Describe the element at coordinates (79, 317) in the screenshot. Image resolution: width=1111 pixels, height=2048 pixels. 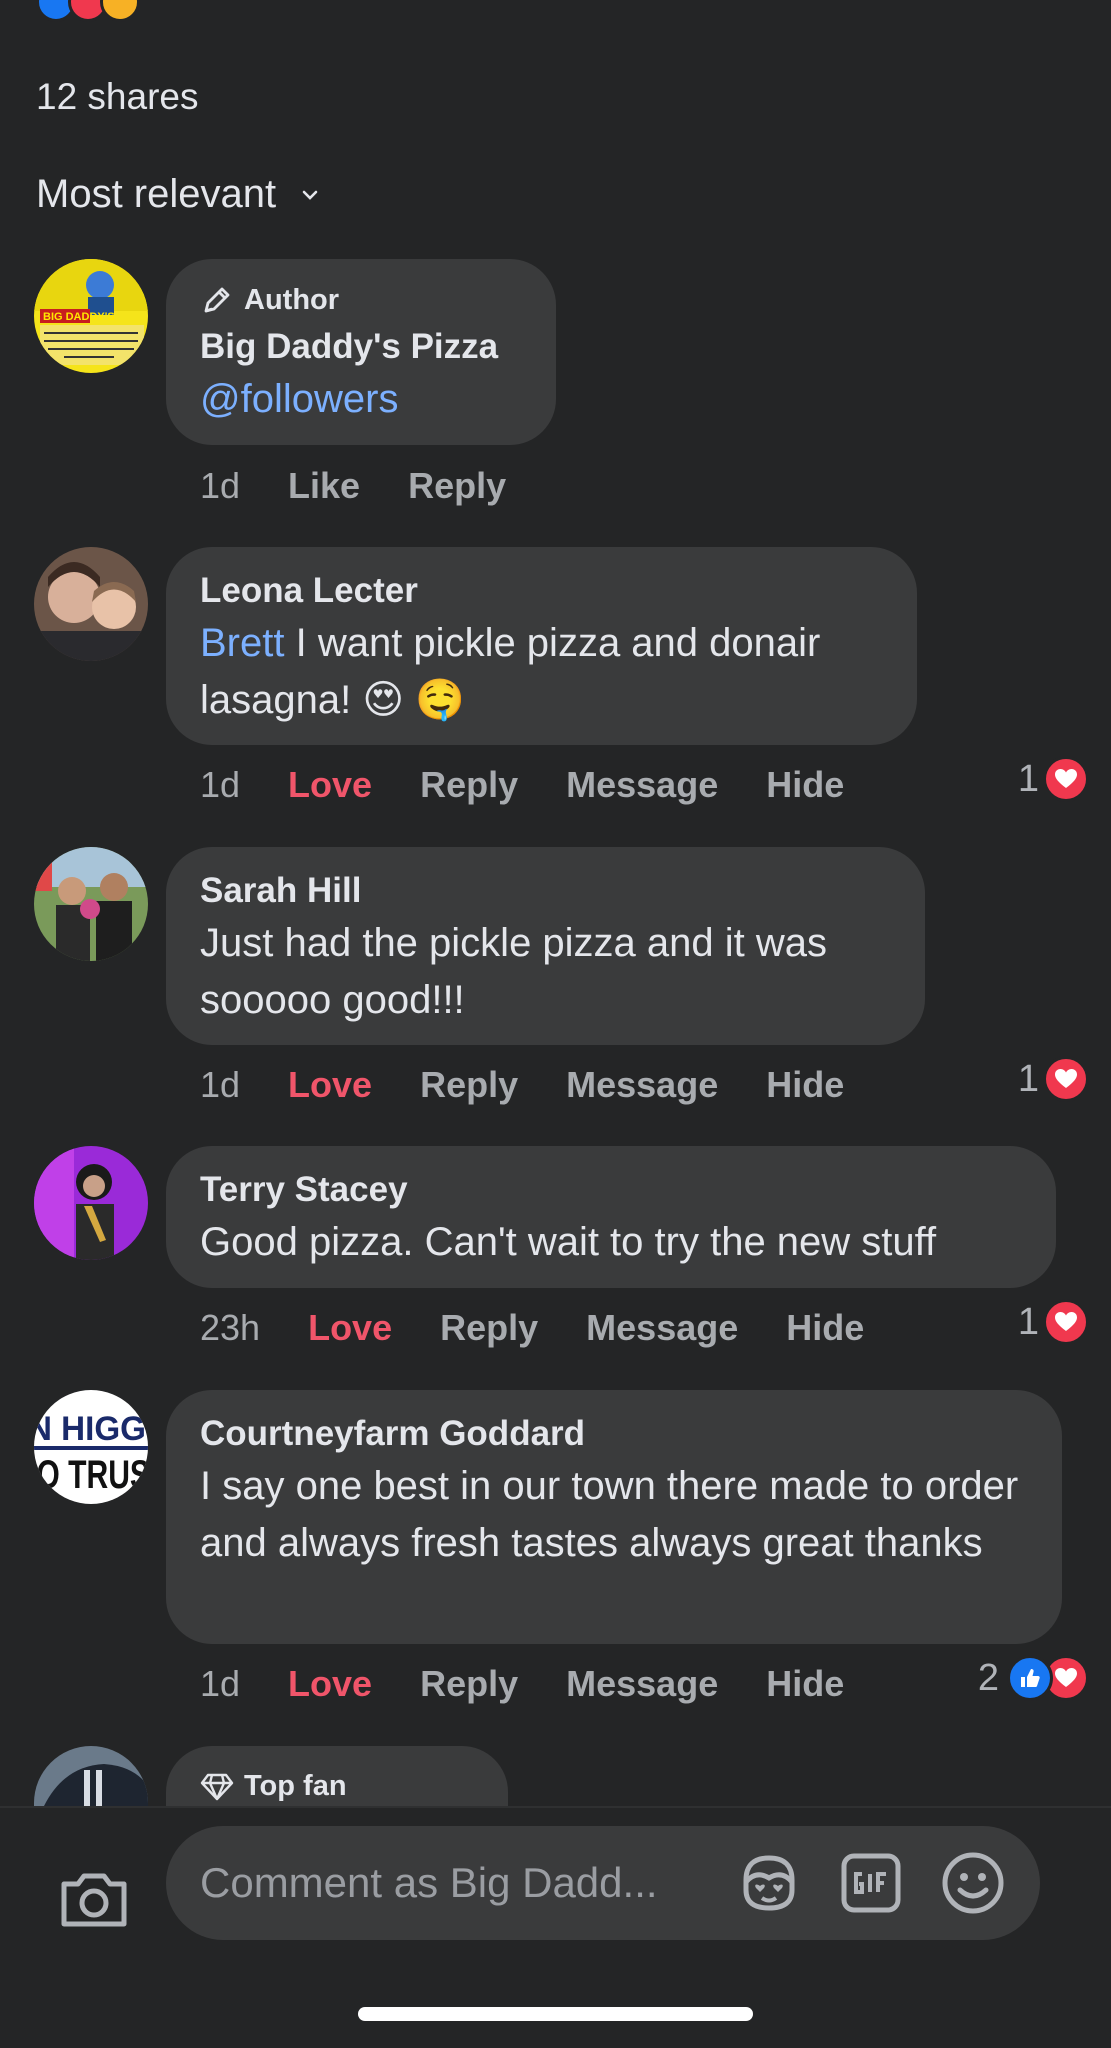
I see `avatar-sign-text: BIG DADDY'S` at that location.